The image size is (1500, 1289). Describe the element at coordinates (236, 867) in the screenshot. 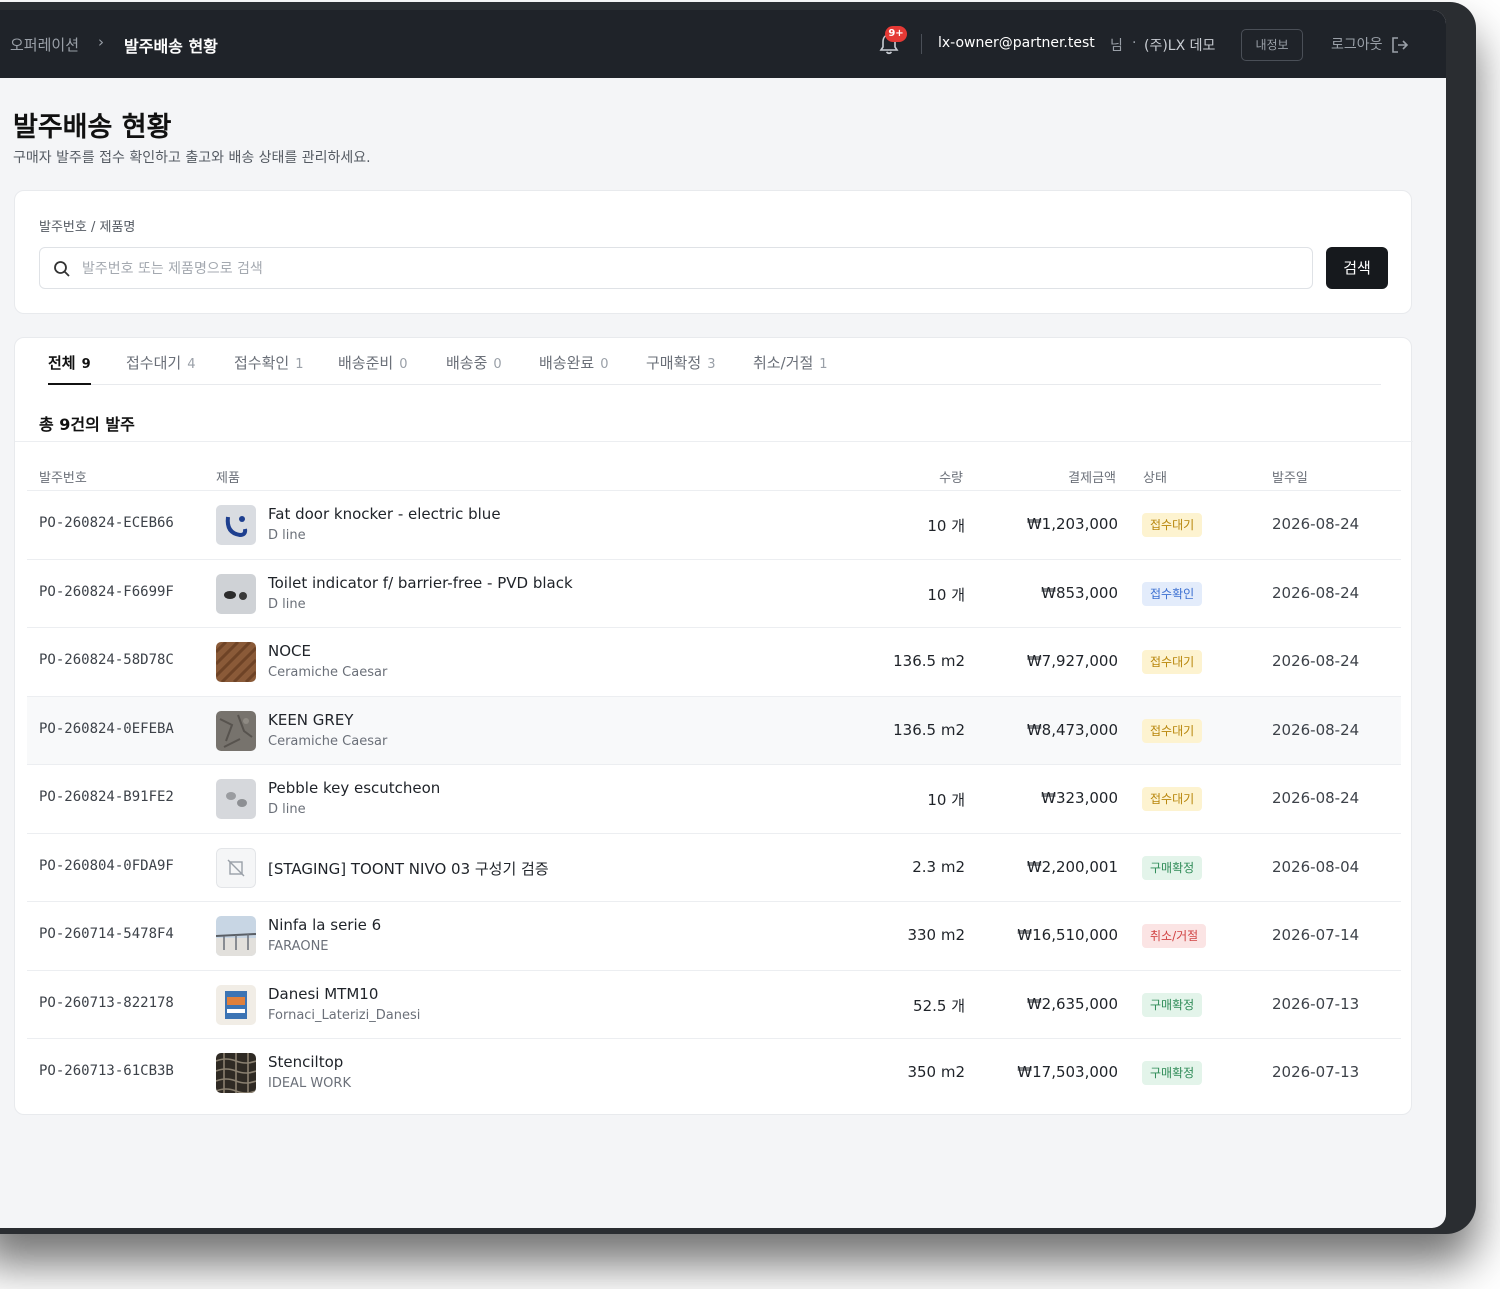

I see `no-image-icon` at that location.